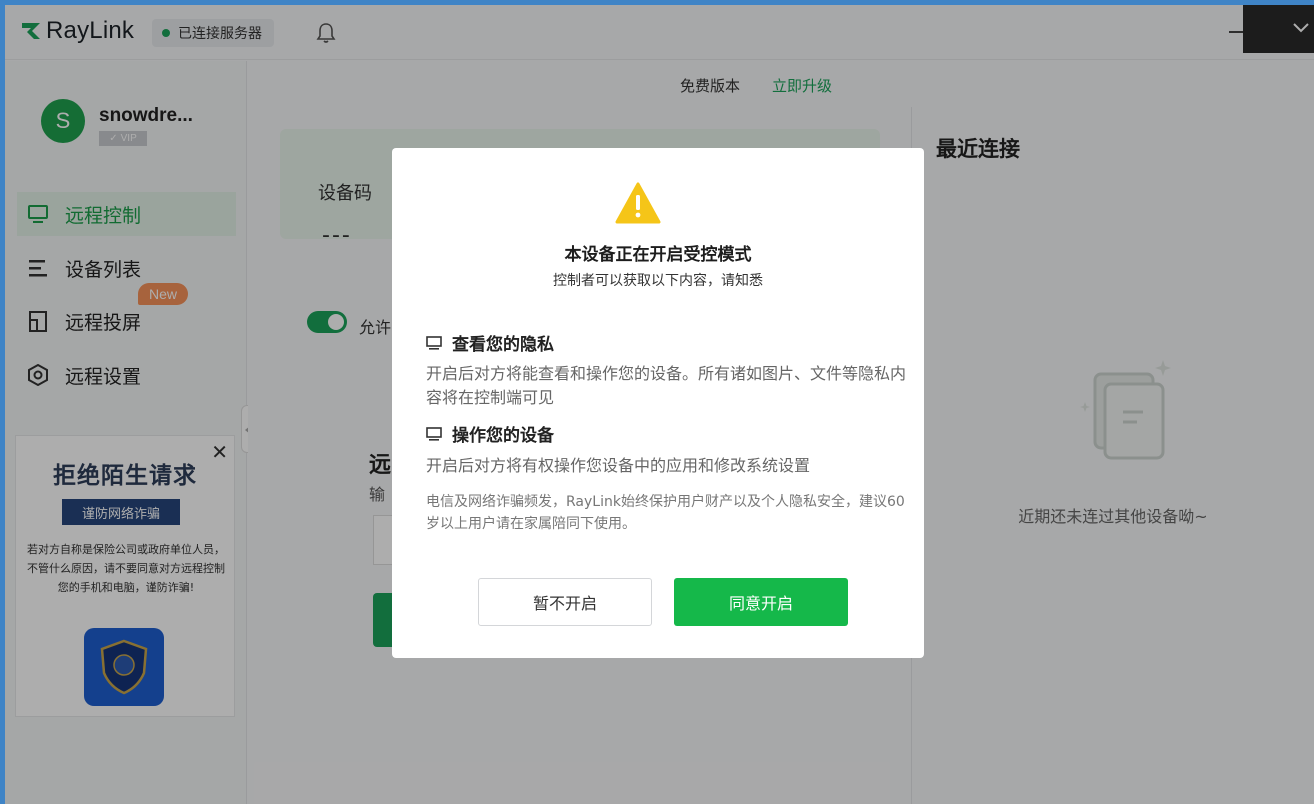 This screenshot has height=804, width=1314. I want to click on warning-icon, so click(638, 203).